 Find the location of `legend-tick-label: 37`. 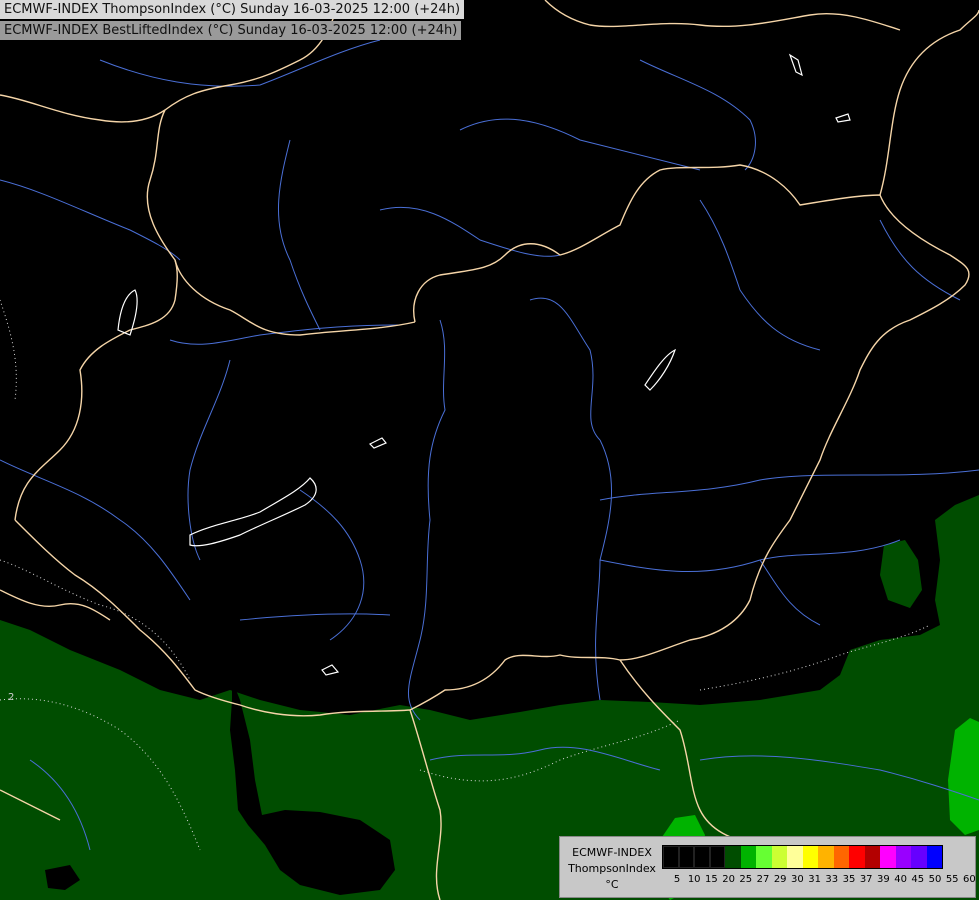

legend-tick-label: 37 is located at coordinates (866, 879).